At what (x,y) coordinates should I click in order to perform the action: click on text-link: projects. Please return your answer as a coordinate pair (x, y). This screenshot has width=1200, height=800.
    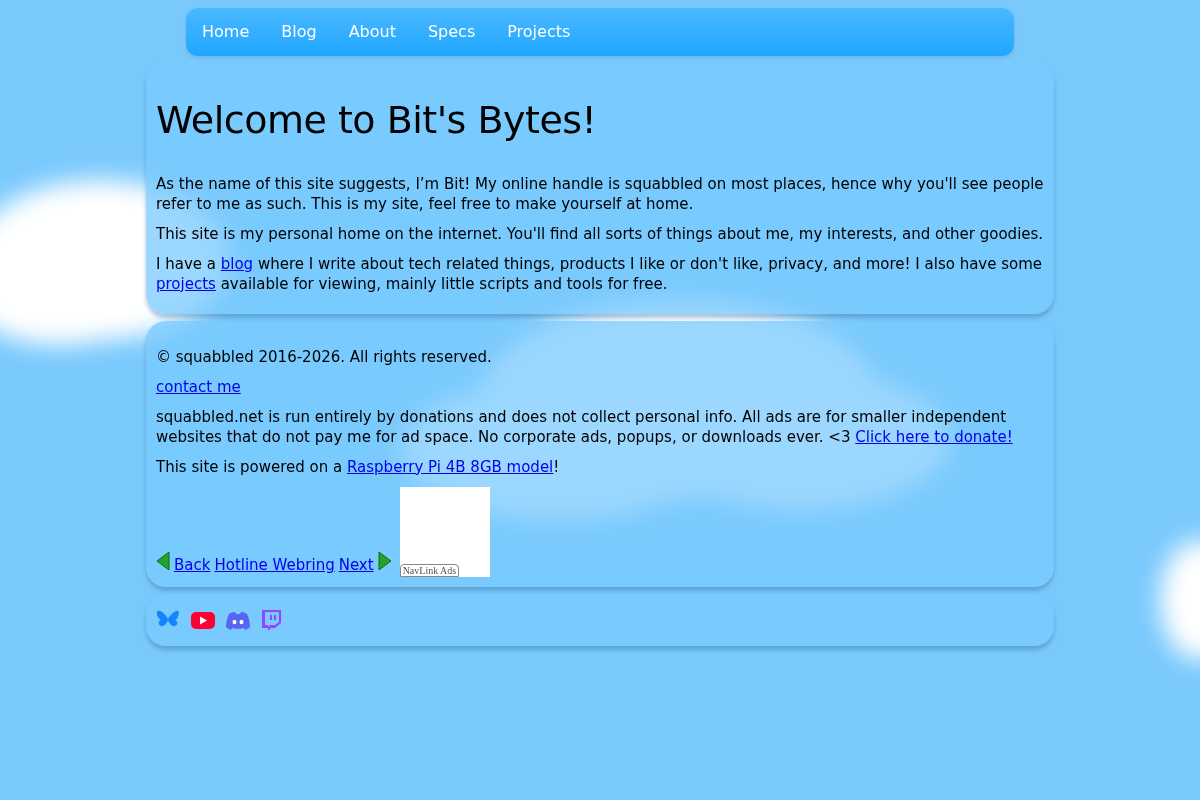
    Looking at the image, I should click on (186, 283).